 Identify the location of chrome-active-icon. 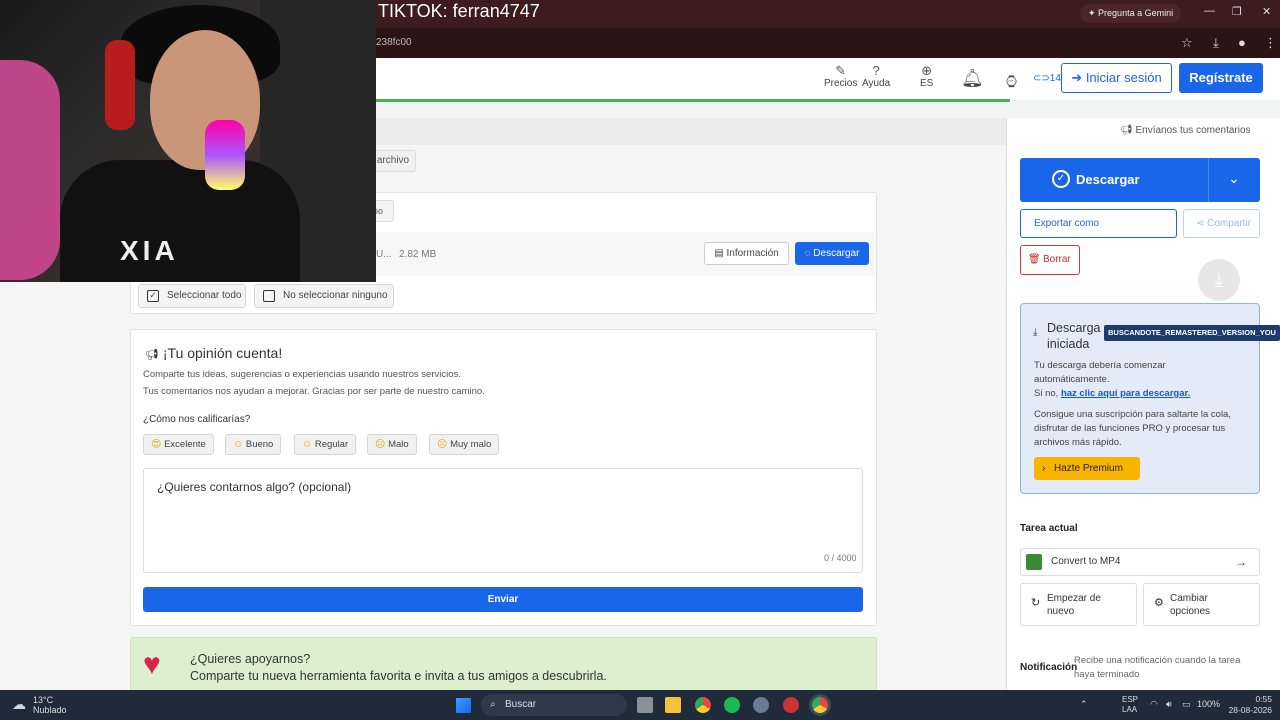
(820, 705).